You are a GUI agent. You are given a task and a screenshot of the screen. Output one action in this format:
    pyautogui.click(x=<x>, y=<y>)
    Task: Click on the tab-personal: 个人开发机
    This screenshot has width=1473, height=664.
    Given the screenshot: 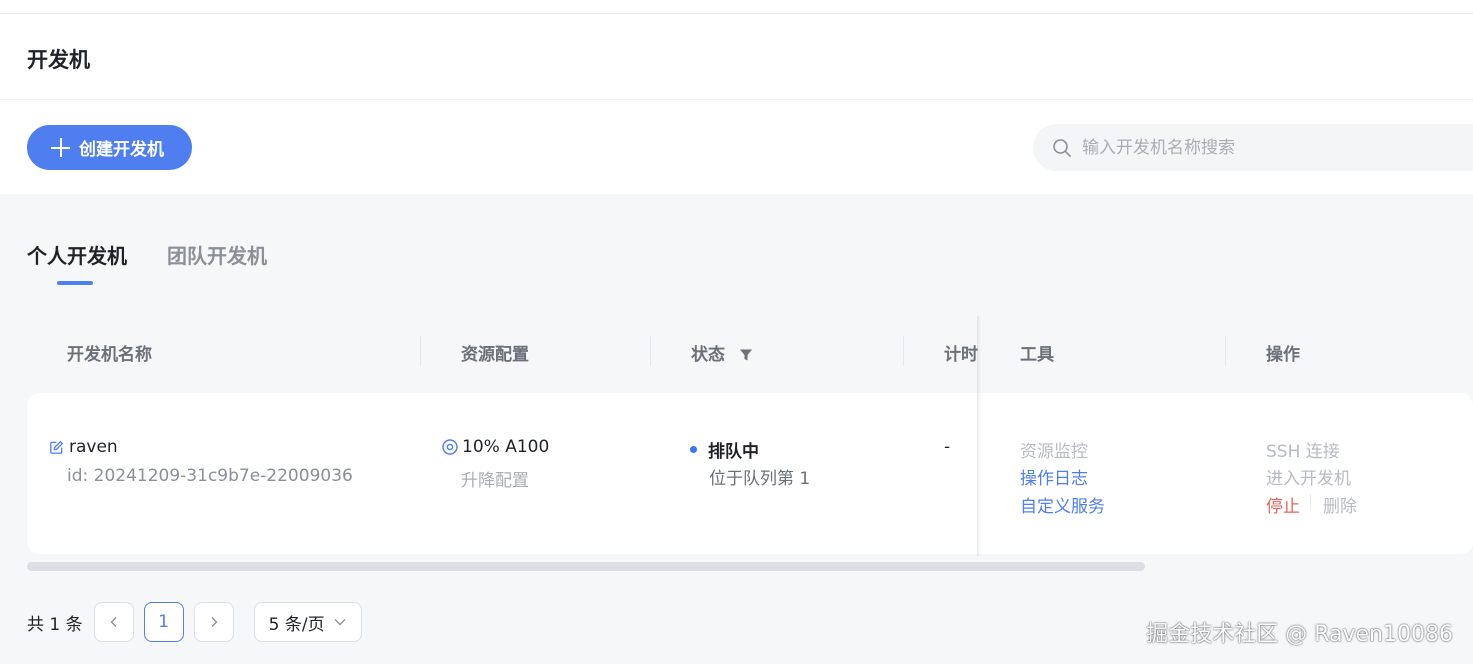 What is the action you would take?
    pyautogui.click(x=77, y=263)
    